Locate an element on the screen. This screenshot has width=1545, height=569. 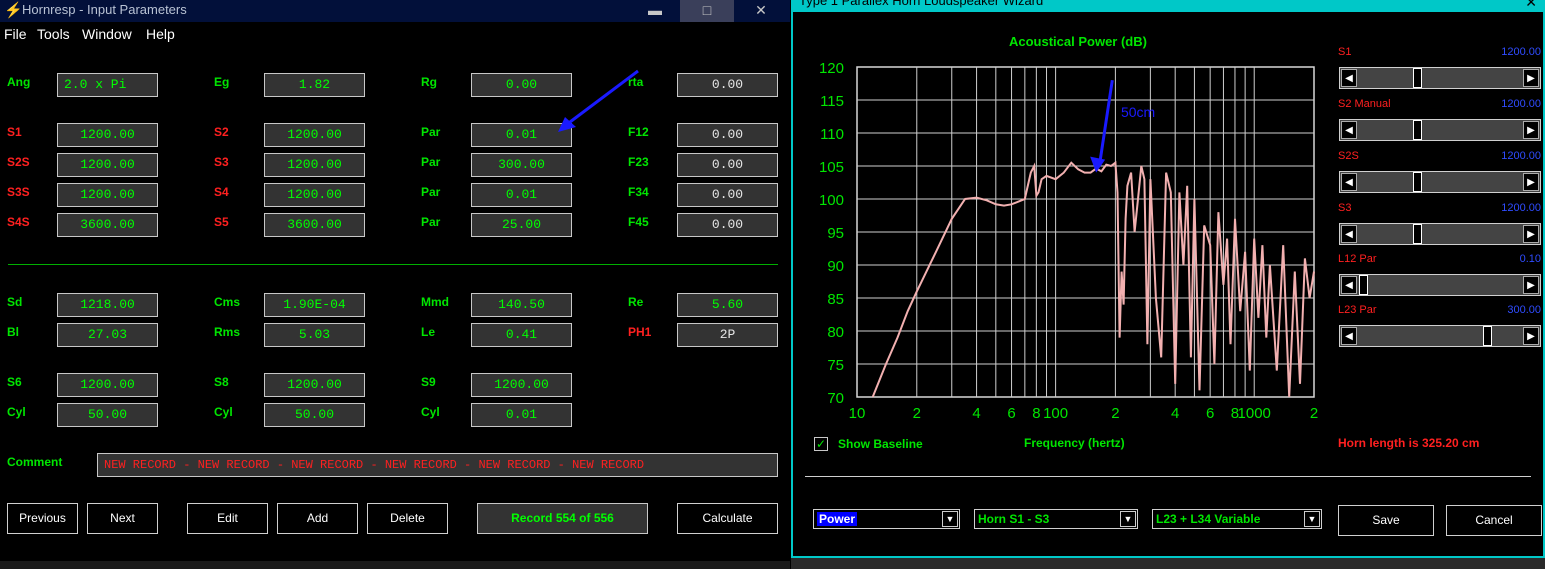
cyl1-field: 50.00 is located at coordinates (107, 415).